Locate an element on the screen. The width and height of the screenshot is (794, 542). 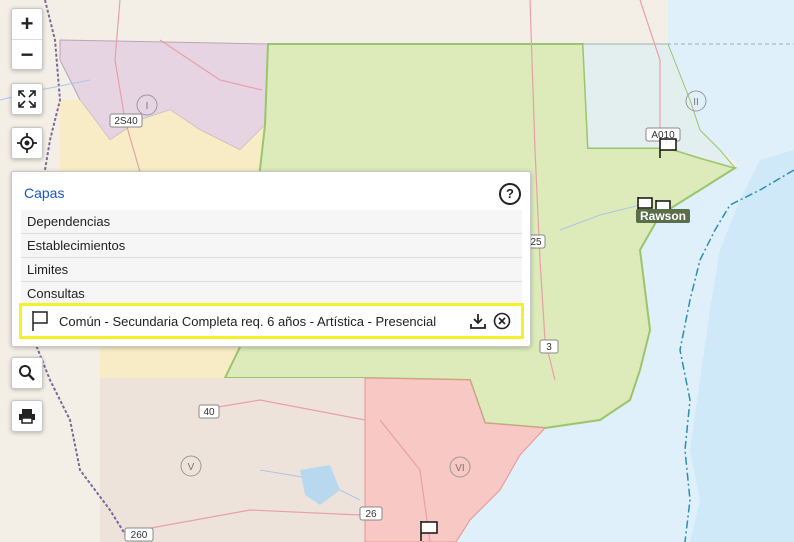
help-icon: ? is located at coordinates (510, 194).